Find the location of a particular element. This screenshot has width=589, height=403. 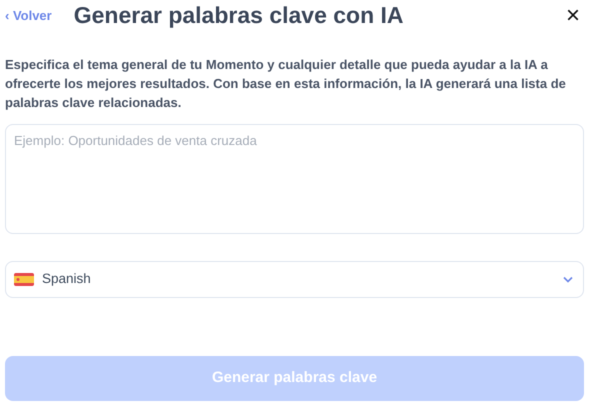

description-text: Especifica el tema general de tu Momento y cualquier detalle que pueda ayudar a la IA a ofrecerte los mejores resultados. Con base en esta información, la IA generará una lista de palabras clave relacionadas. is located at coordinates (286, 84).